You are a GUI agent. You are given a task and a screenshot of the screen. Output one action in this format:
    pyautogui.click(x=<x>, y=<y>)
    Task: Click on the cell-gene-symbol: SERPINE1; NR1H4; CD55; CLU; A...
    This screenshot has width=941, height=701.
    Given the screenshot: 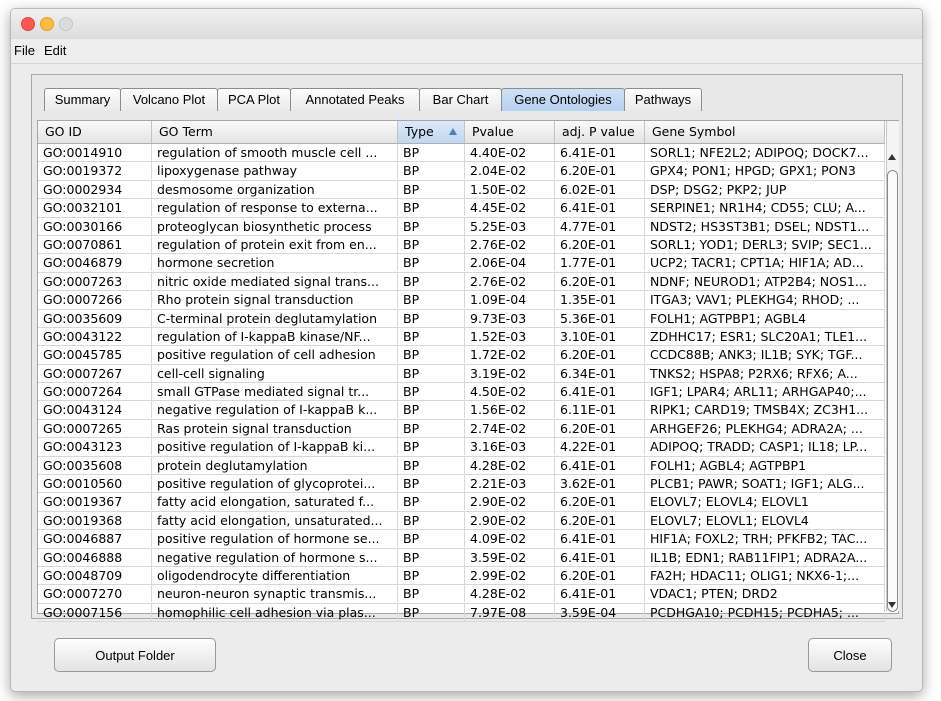 What is the action you would take?
    pyautogui.click(x=765, y=208)
    